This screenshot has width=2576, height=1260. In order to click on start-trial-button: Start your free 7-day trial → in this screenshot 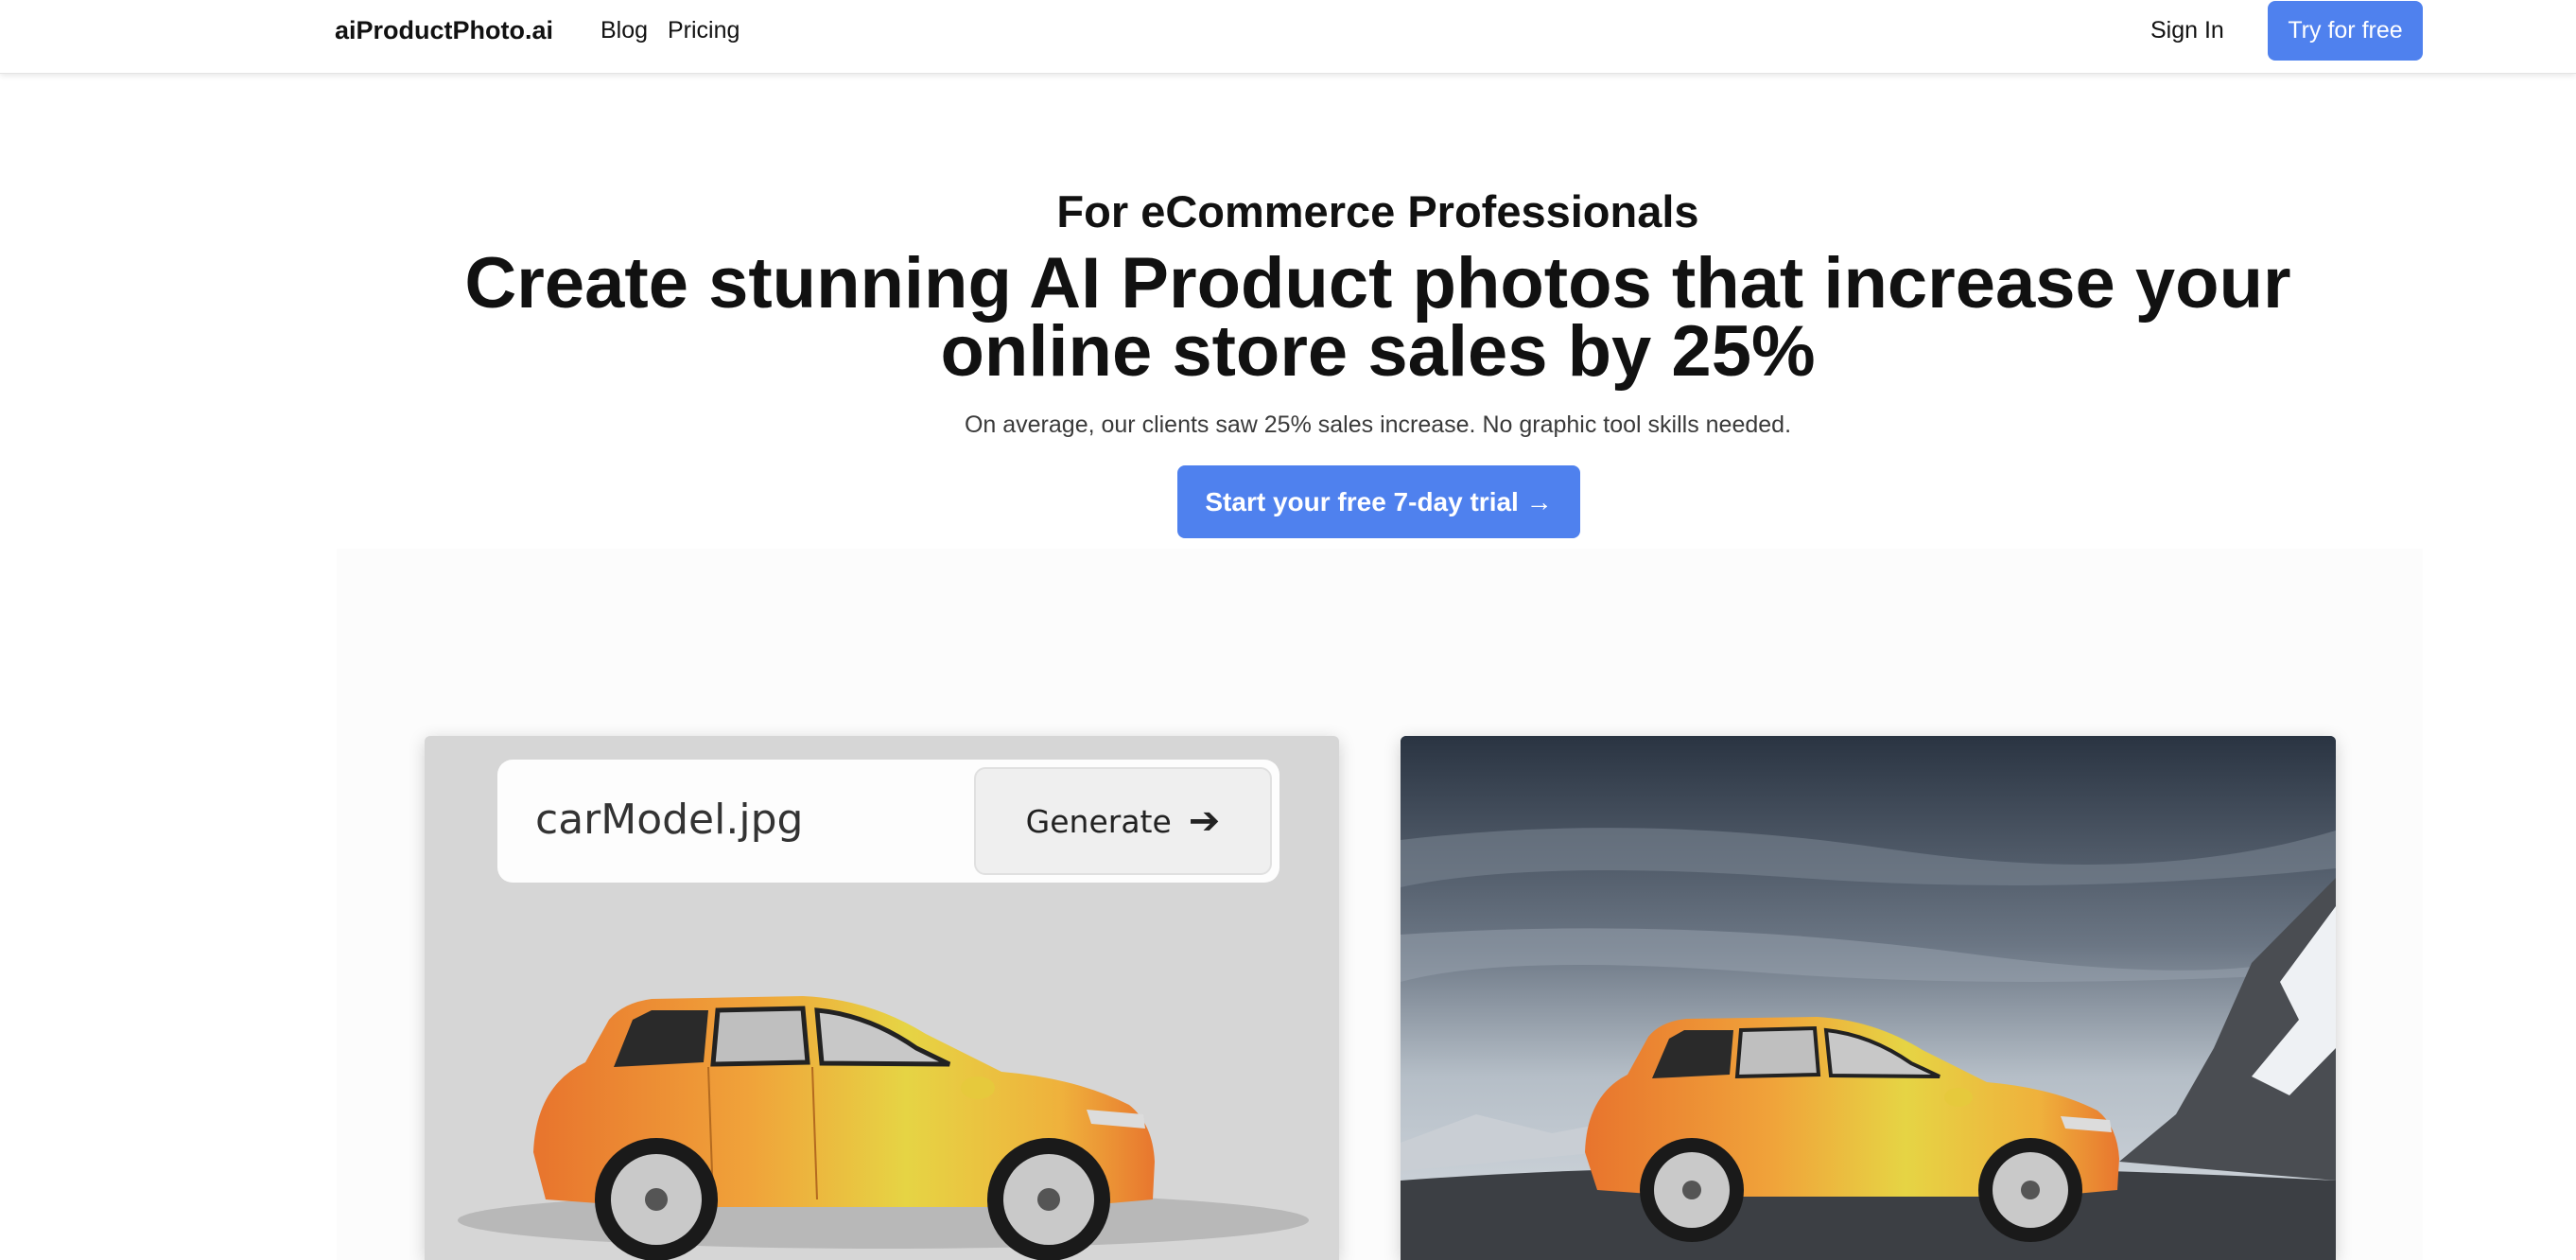, I will do `click(1378, 501)`.